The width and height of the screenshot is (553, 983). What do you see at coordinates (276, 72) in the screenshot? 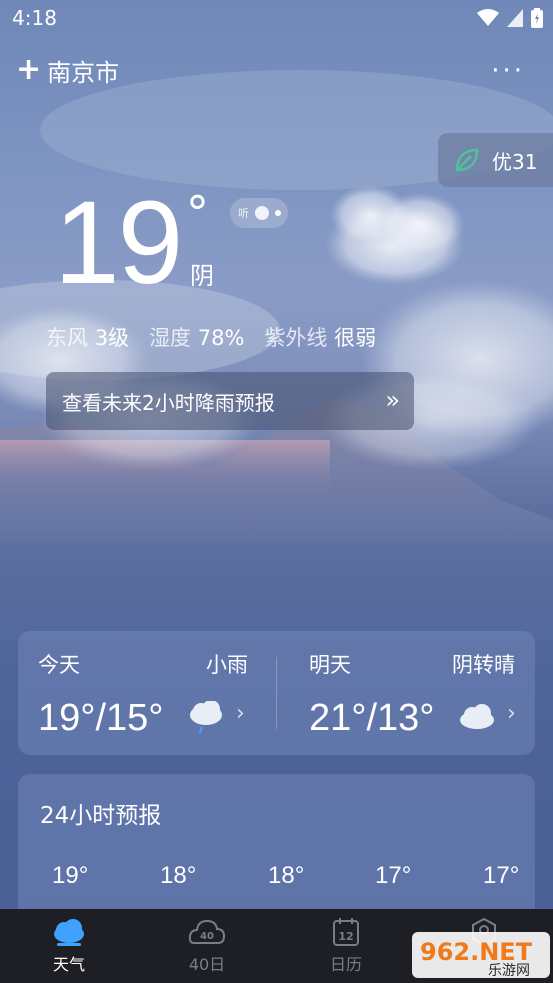
I see `top-bar: + 南京市 ···` at bounding box center [276, 72].